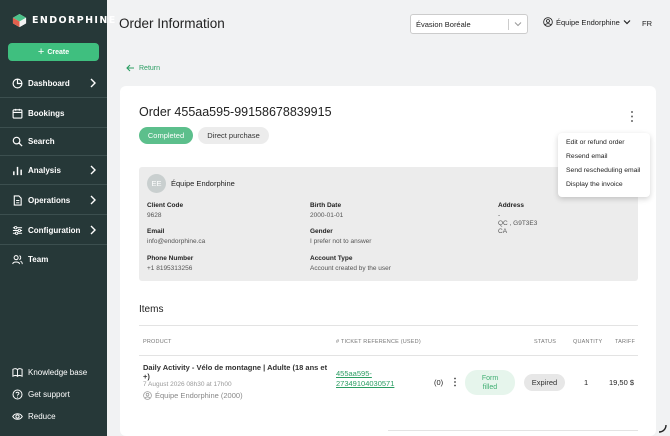 The image size is (670, 436). Describe the element at coordinates (166, 135) in the screenshot. I see `status-badge: Completed` at that location.